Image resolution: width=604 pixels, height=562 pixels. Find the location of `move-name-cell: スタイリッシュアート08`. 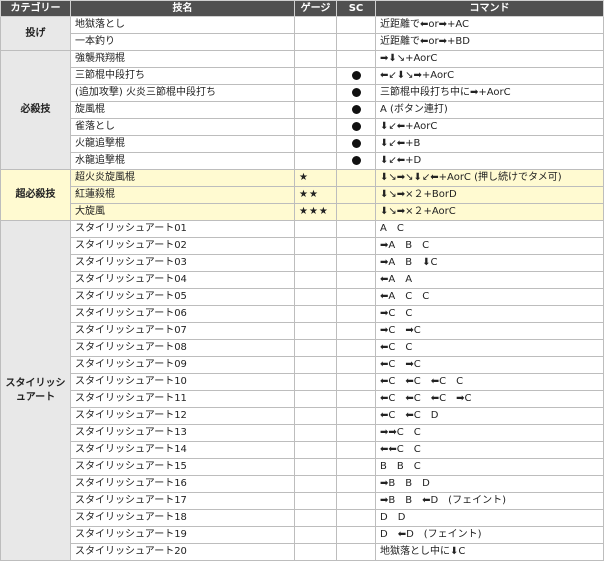

move-name-cell: スタイリッシュアート08 is located at coordinates (182, 348).